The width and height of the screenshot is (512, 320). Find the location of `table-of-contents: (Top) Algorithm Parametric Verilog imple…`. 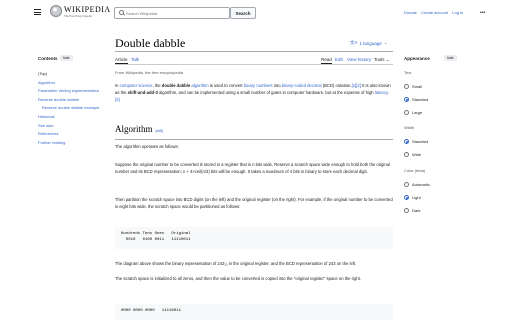

table-of-contents: (Top) Algorithm Parametric Verilog imple… is located at coordinates (73, 108).